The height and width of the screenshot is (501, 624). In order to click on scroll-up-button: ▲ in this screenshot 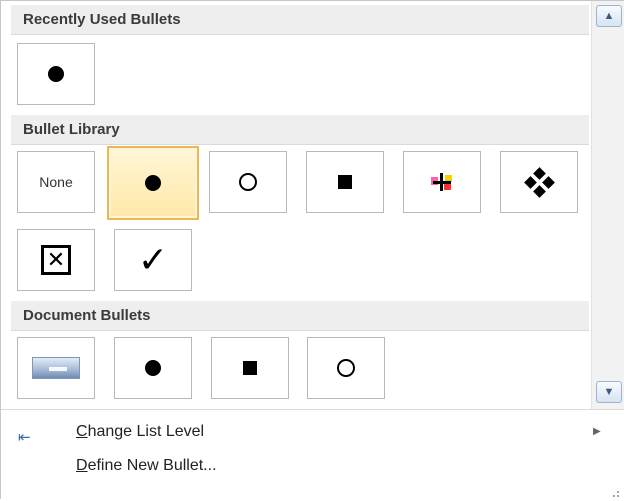, I will do `click(609, 16)`.